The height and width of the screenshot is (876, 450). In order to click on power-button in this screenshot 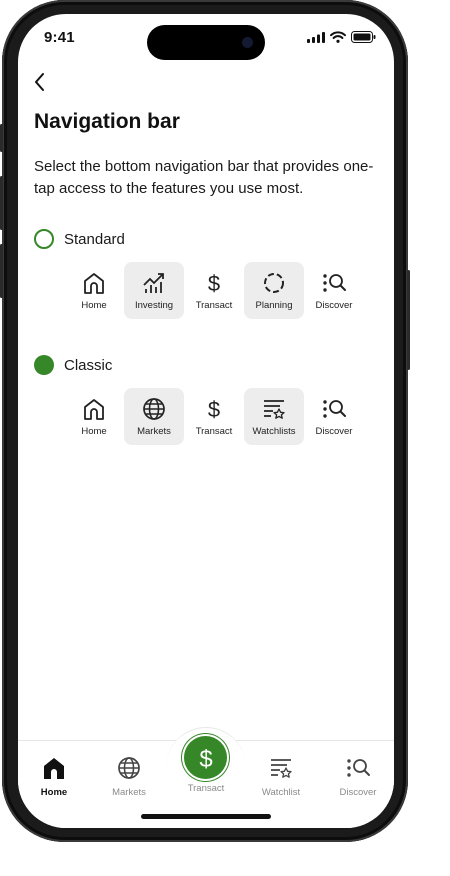, I will do `click(408, 320)`.